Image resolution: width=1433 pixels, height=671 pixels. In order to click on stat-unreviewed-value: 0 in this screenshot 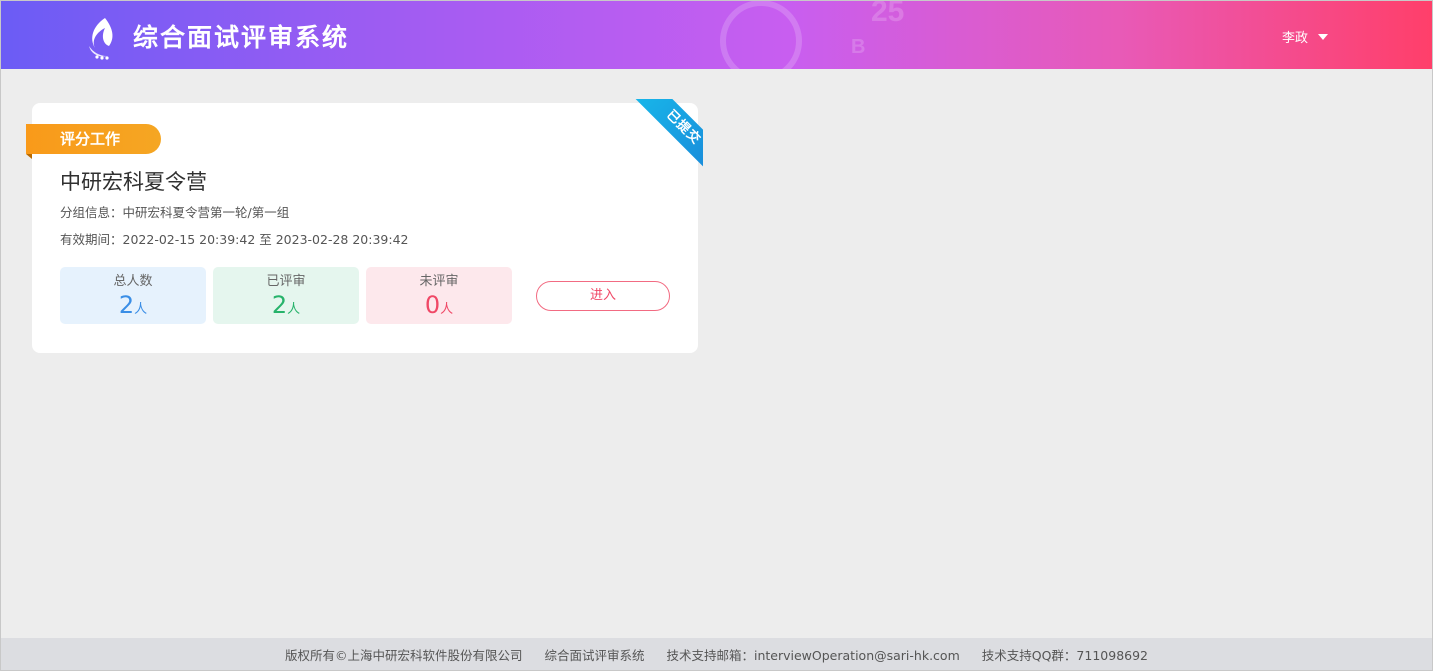, I will do `click(432, 305)`.